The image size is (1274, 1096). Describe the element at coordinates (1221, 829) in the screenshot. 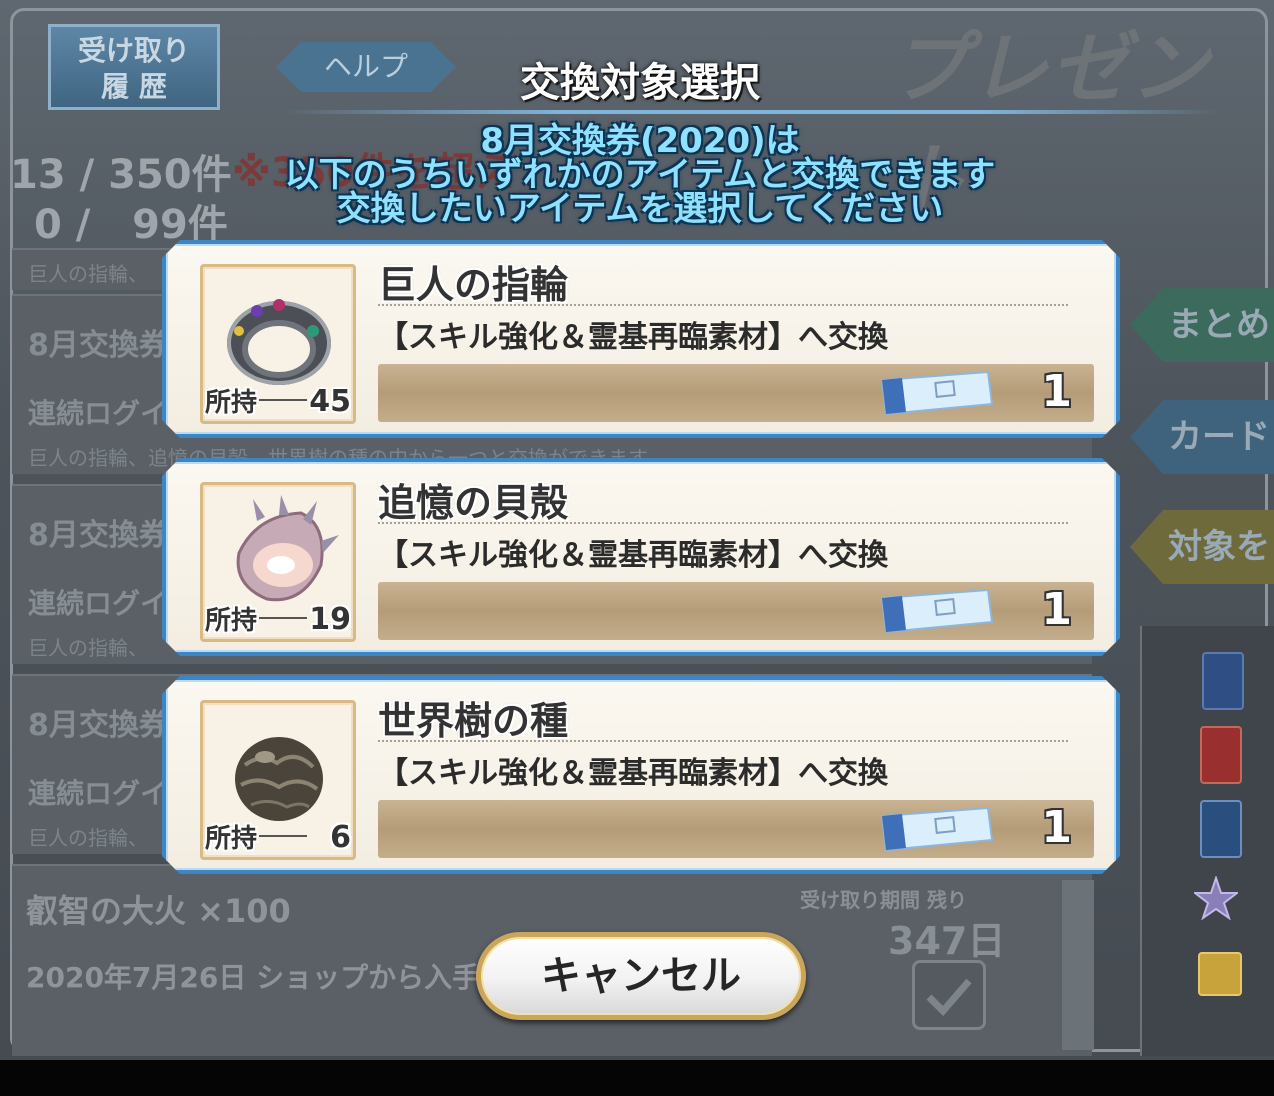

I see `craft-essence-card-icon` at that location.